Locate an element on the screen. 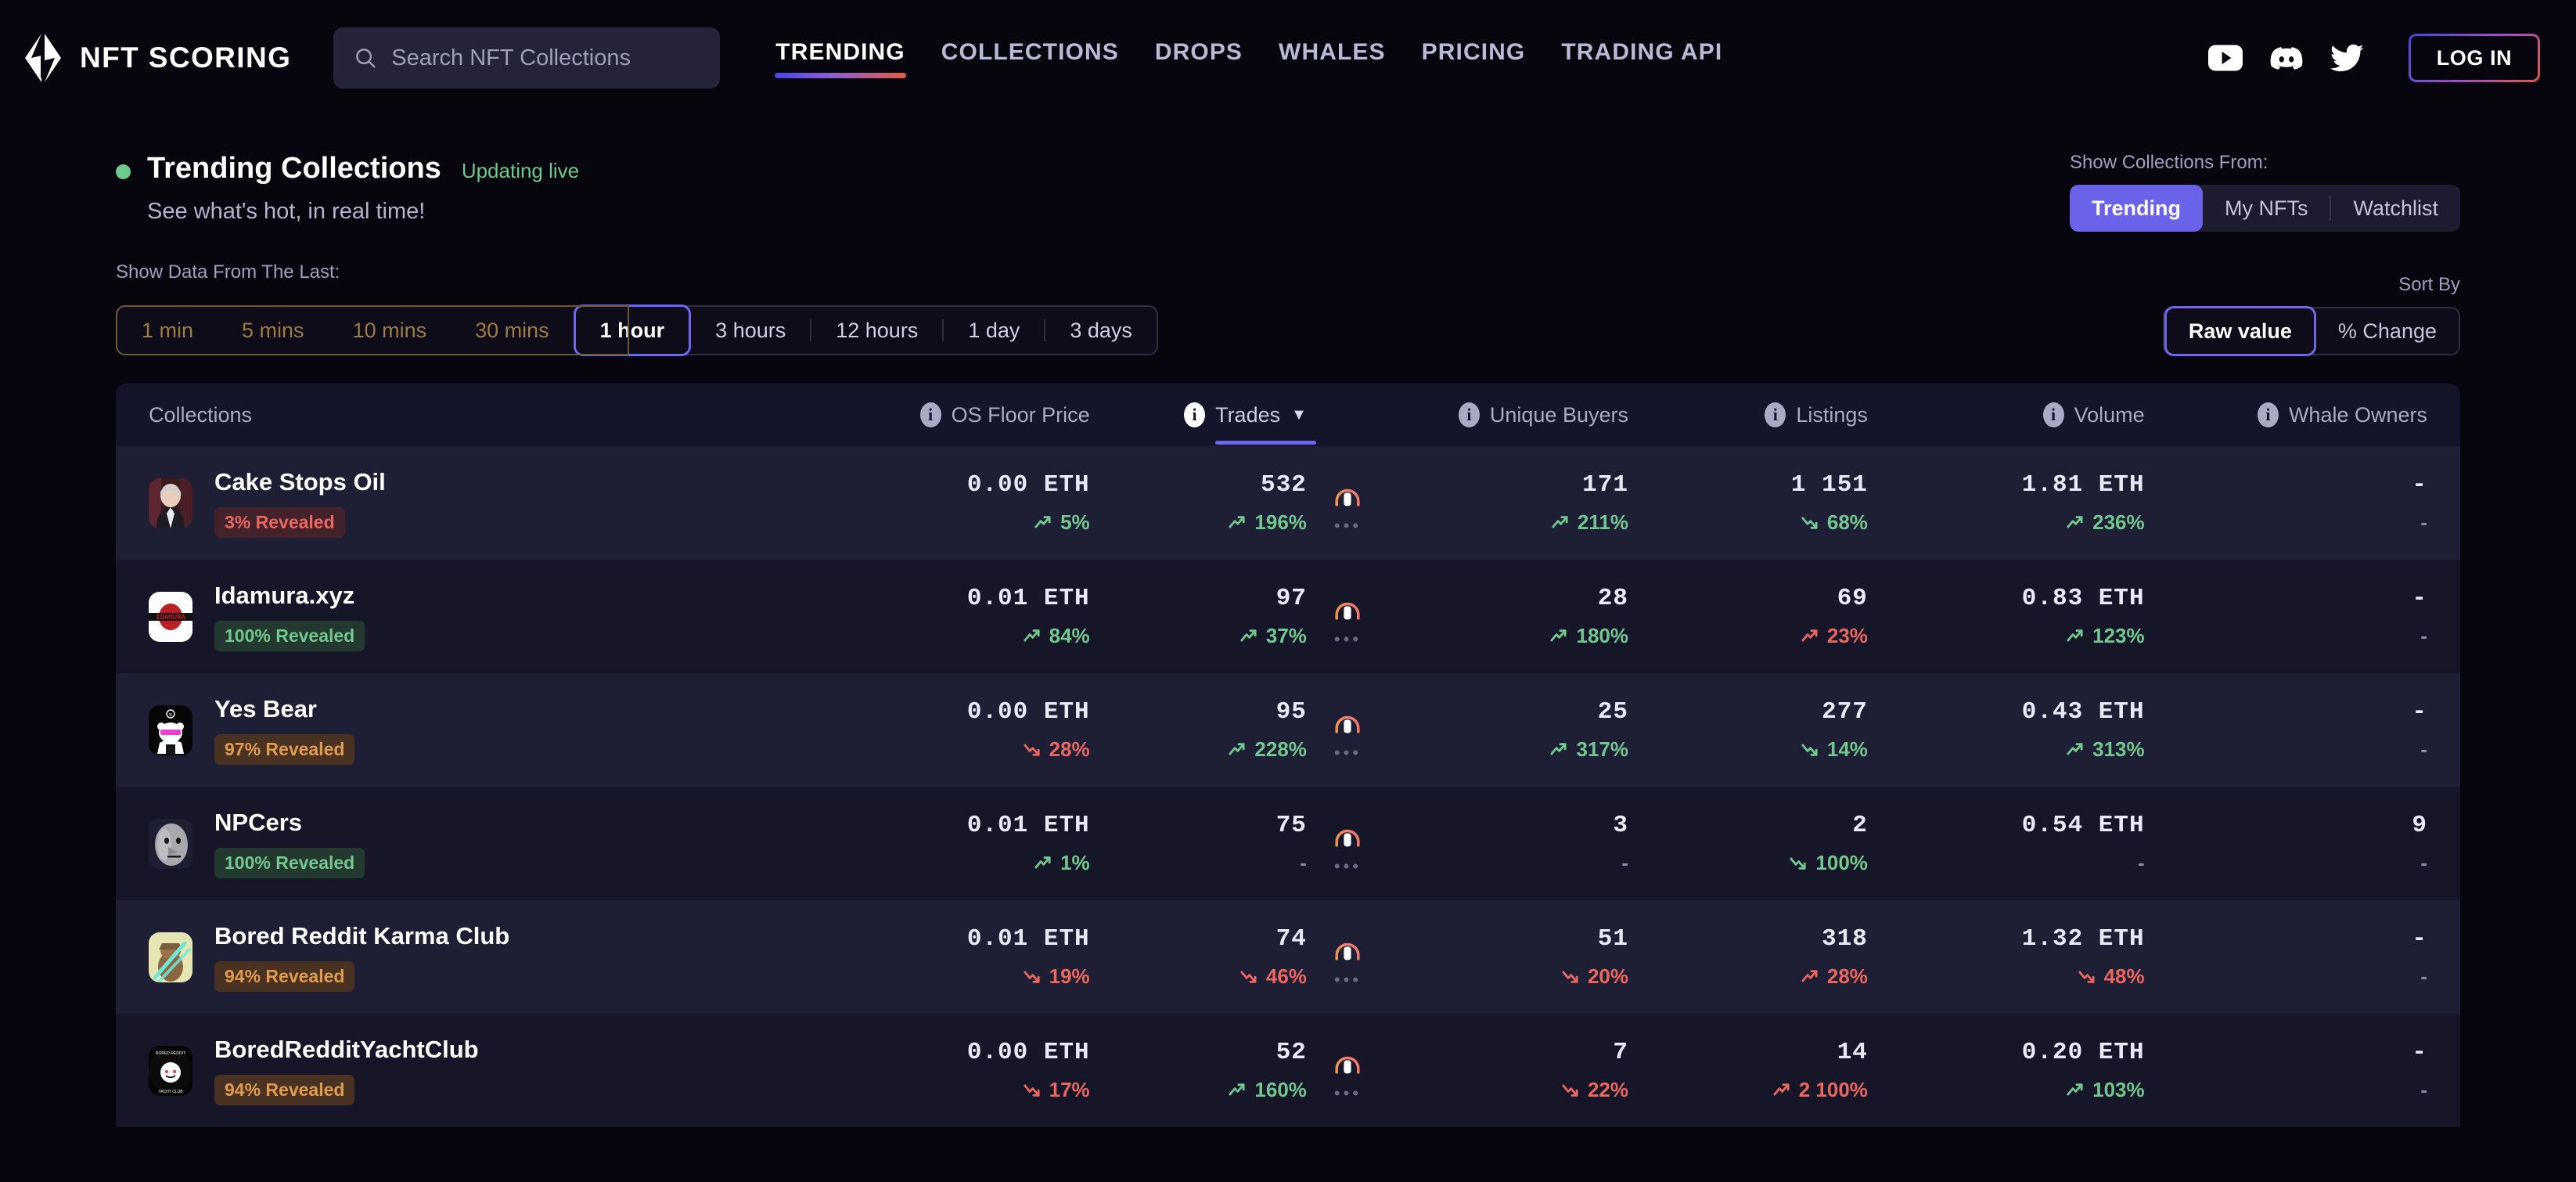 This screenshot has width=2576, height=1182. source-option-watchlist: Watchlist is located at coordinates (2395, 209).